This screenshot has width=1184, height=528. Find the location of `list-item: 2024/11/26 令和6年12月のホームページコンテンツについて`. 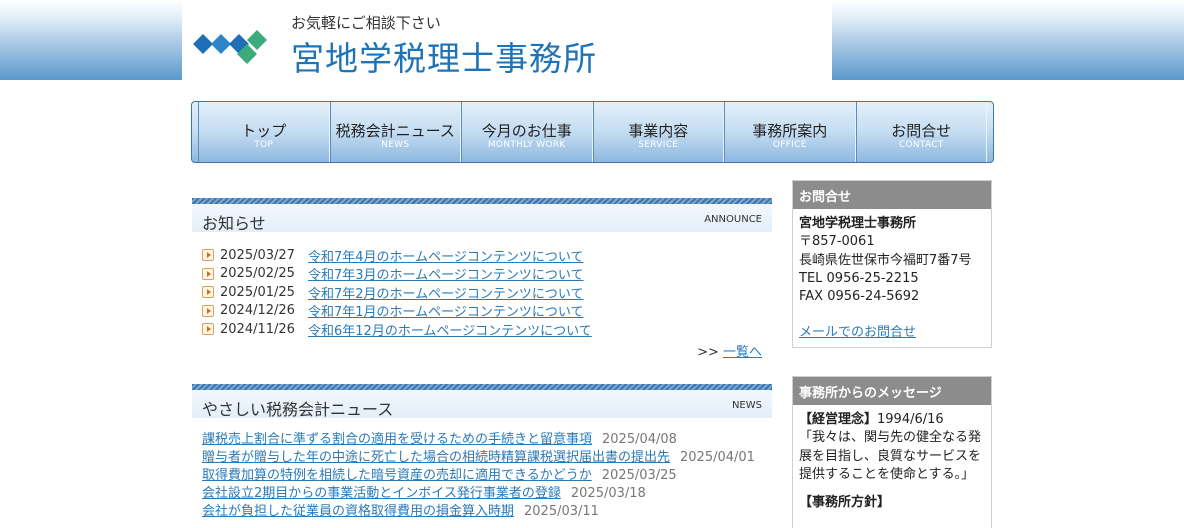

list-item: 2024/11/26 令和6年12月のホームページコンテンツについて is located at coordinates (487, 329).